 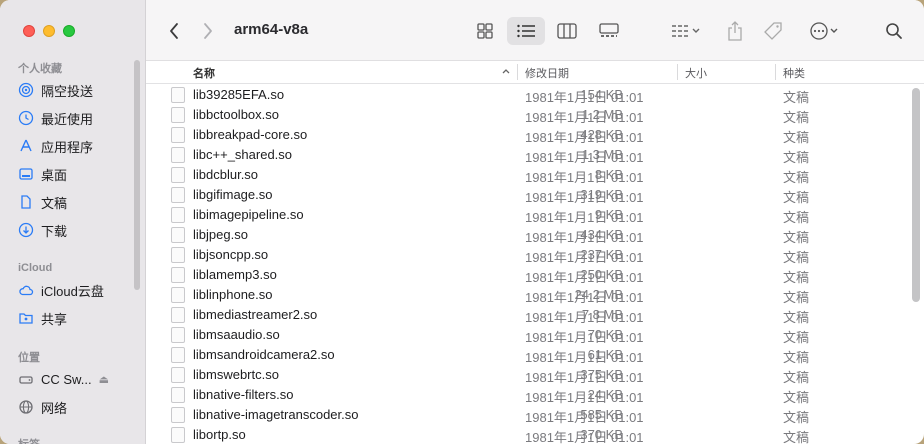 I want to click on column-header-date: 修改日期, so click(x=547, y=73).